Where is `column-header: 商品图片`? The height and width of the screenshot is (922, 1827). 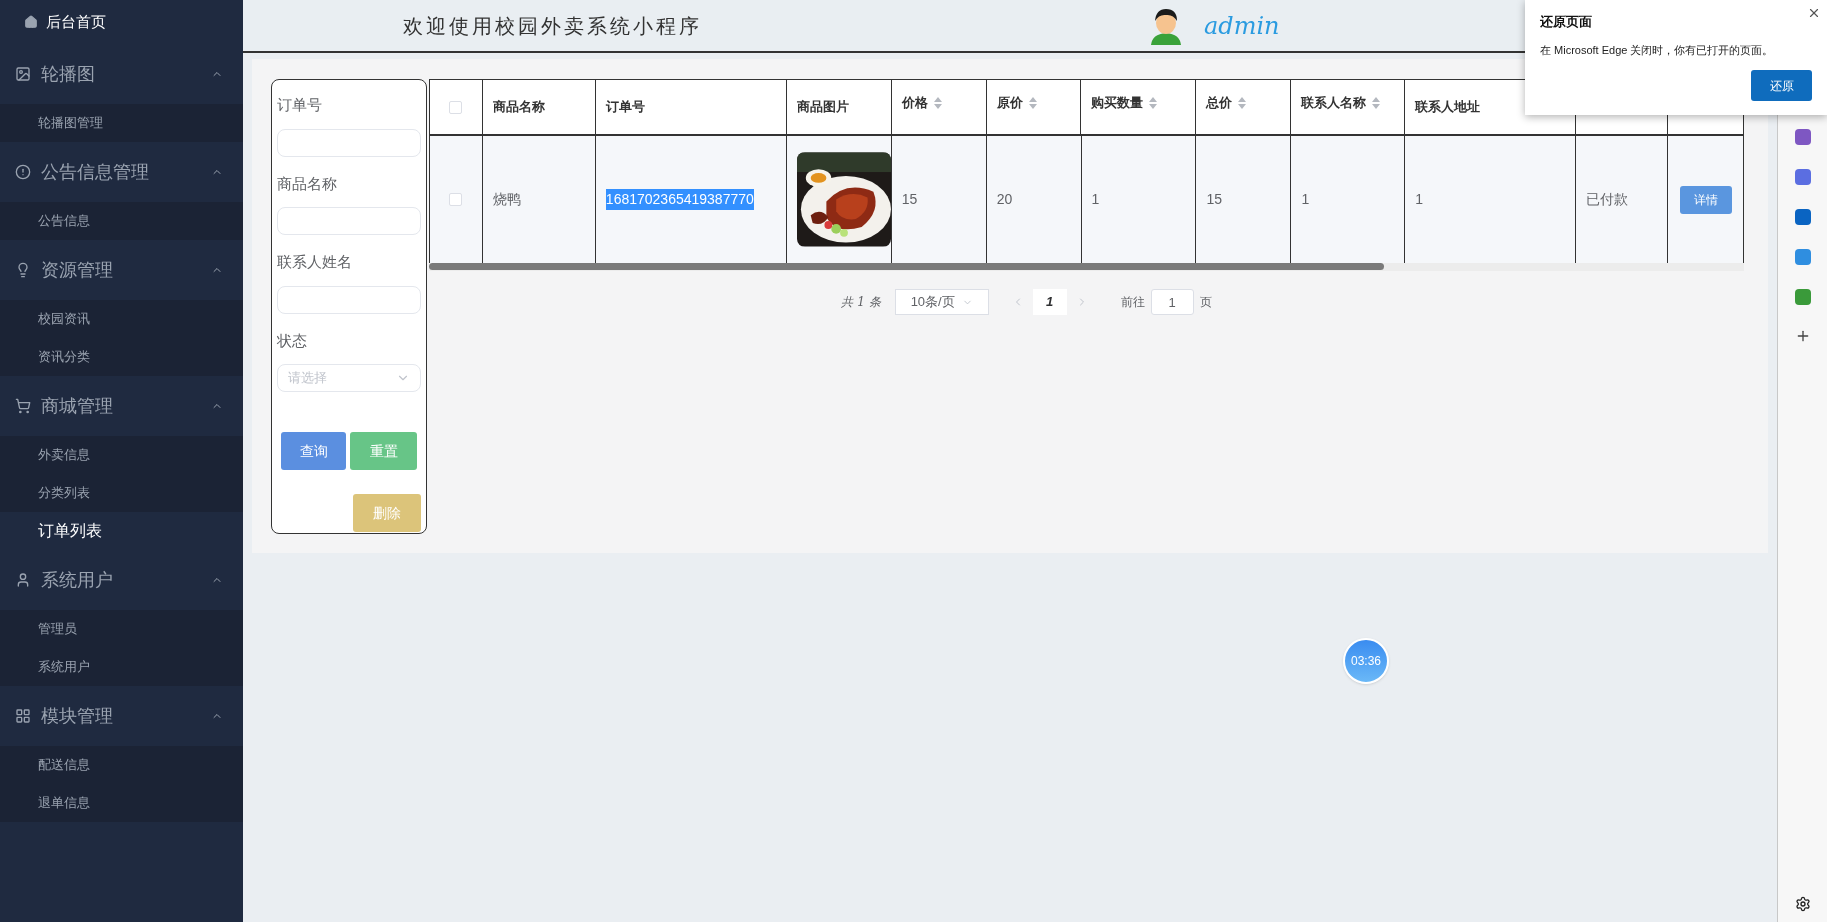
column-header: 商品图片 is located at coordinates (822, 107).